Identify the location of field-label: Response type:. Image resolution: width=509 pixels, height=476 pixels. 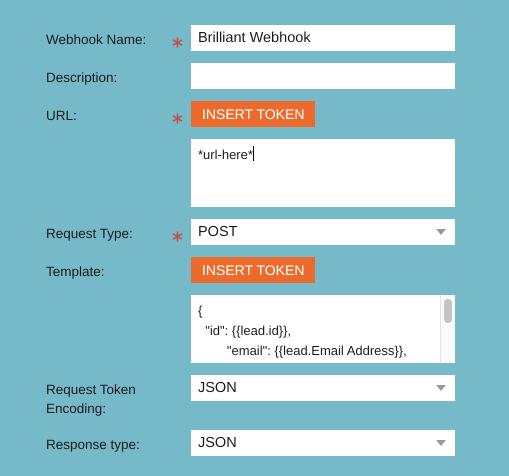
(93, 445).